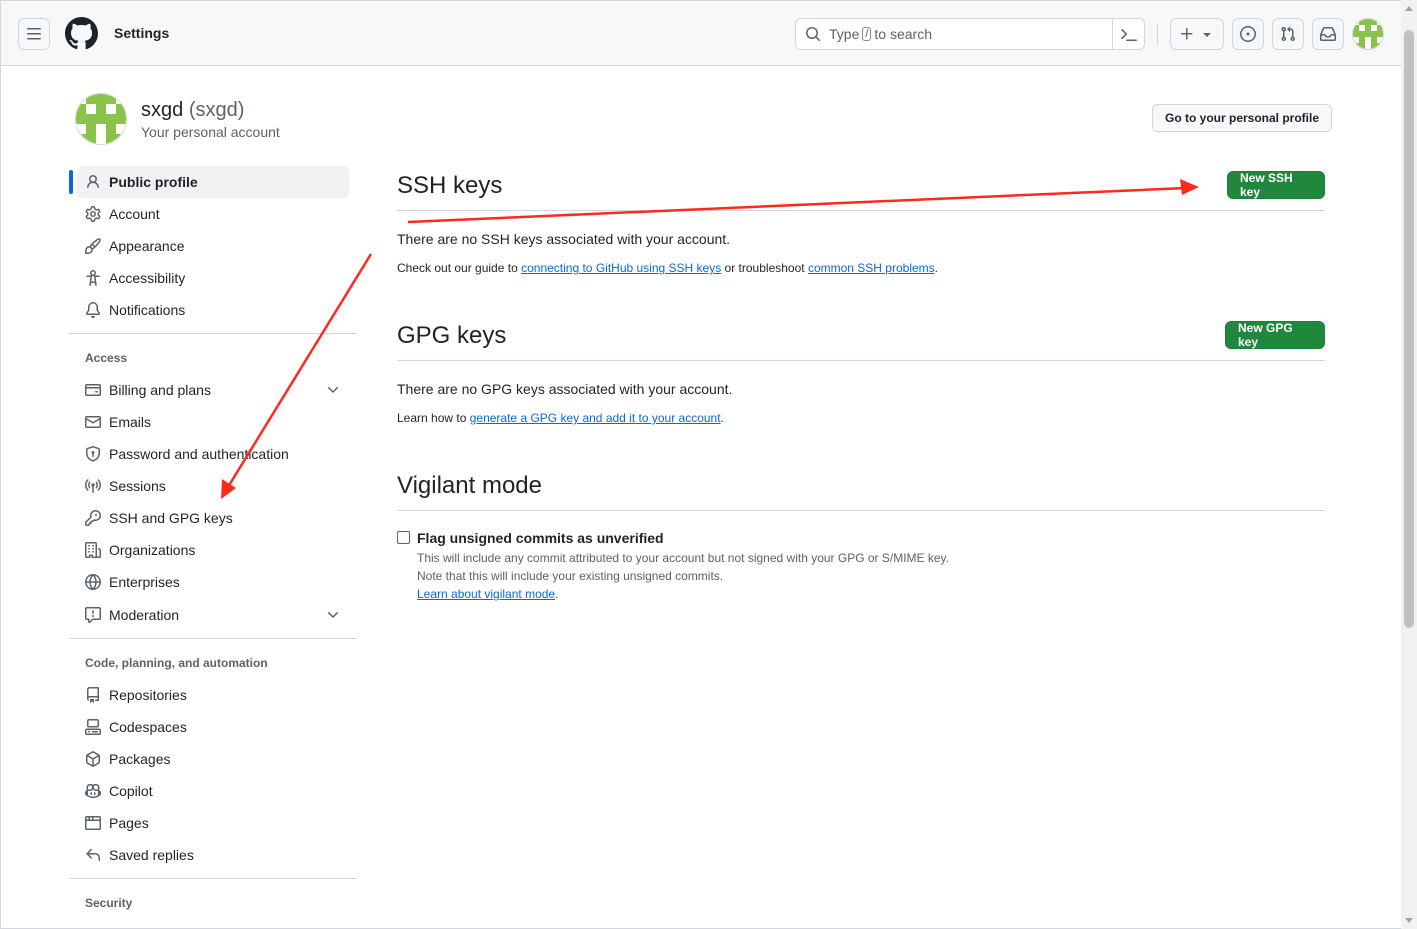  What do you see at coordinates (213, 486) in the screenshot?
I see `sidebar-item-sessions: Sessions` at bounding box center [213, 486].